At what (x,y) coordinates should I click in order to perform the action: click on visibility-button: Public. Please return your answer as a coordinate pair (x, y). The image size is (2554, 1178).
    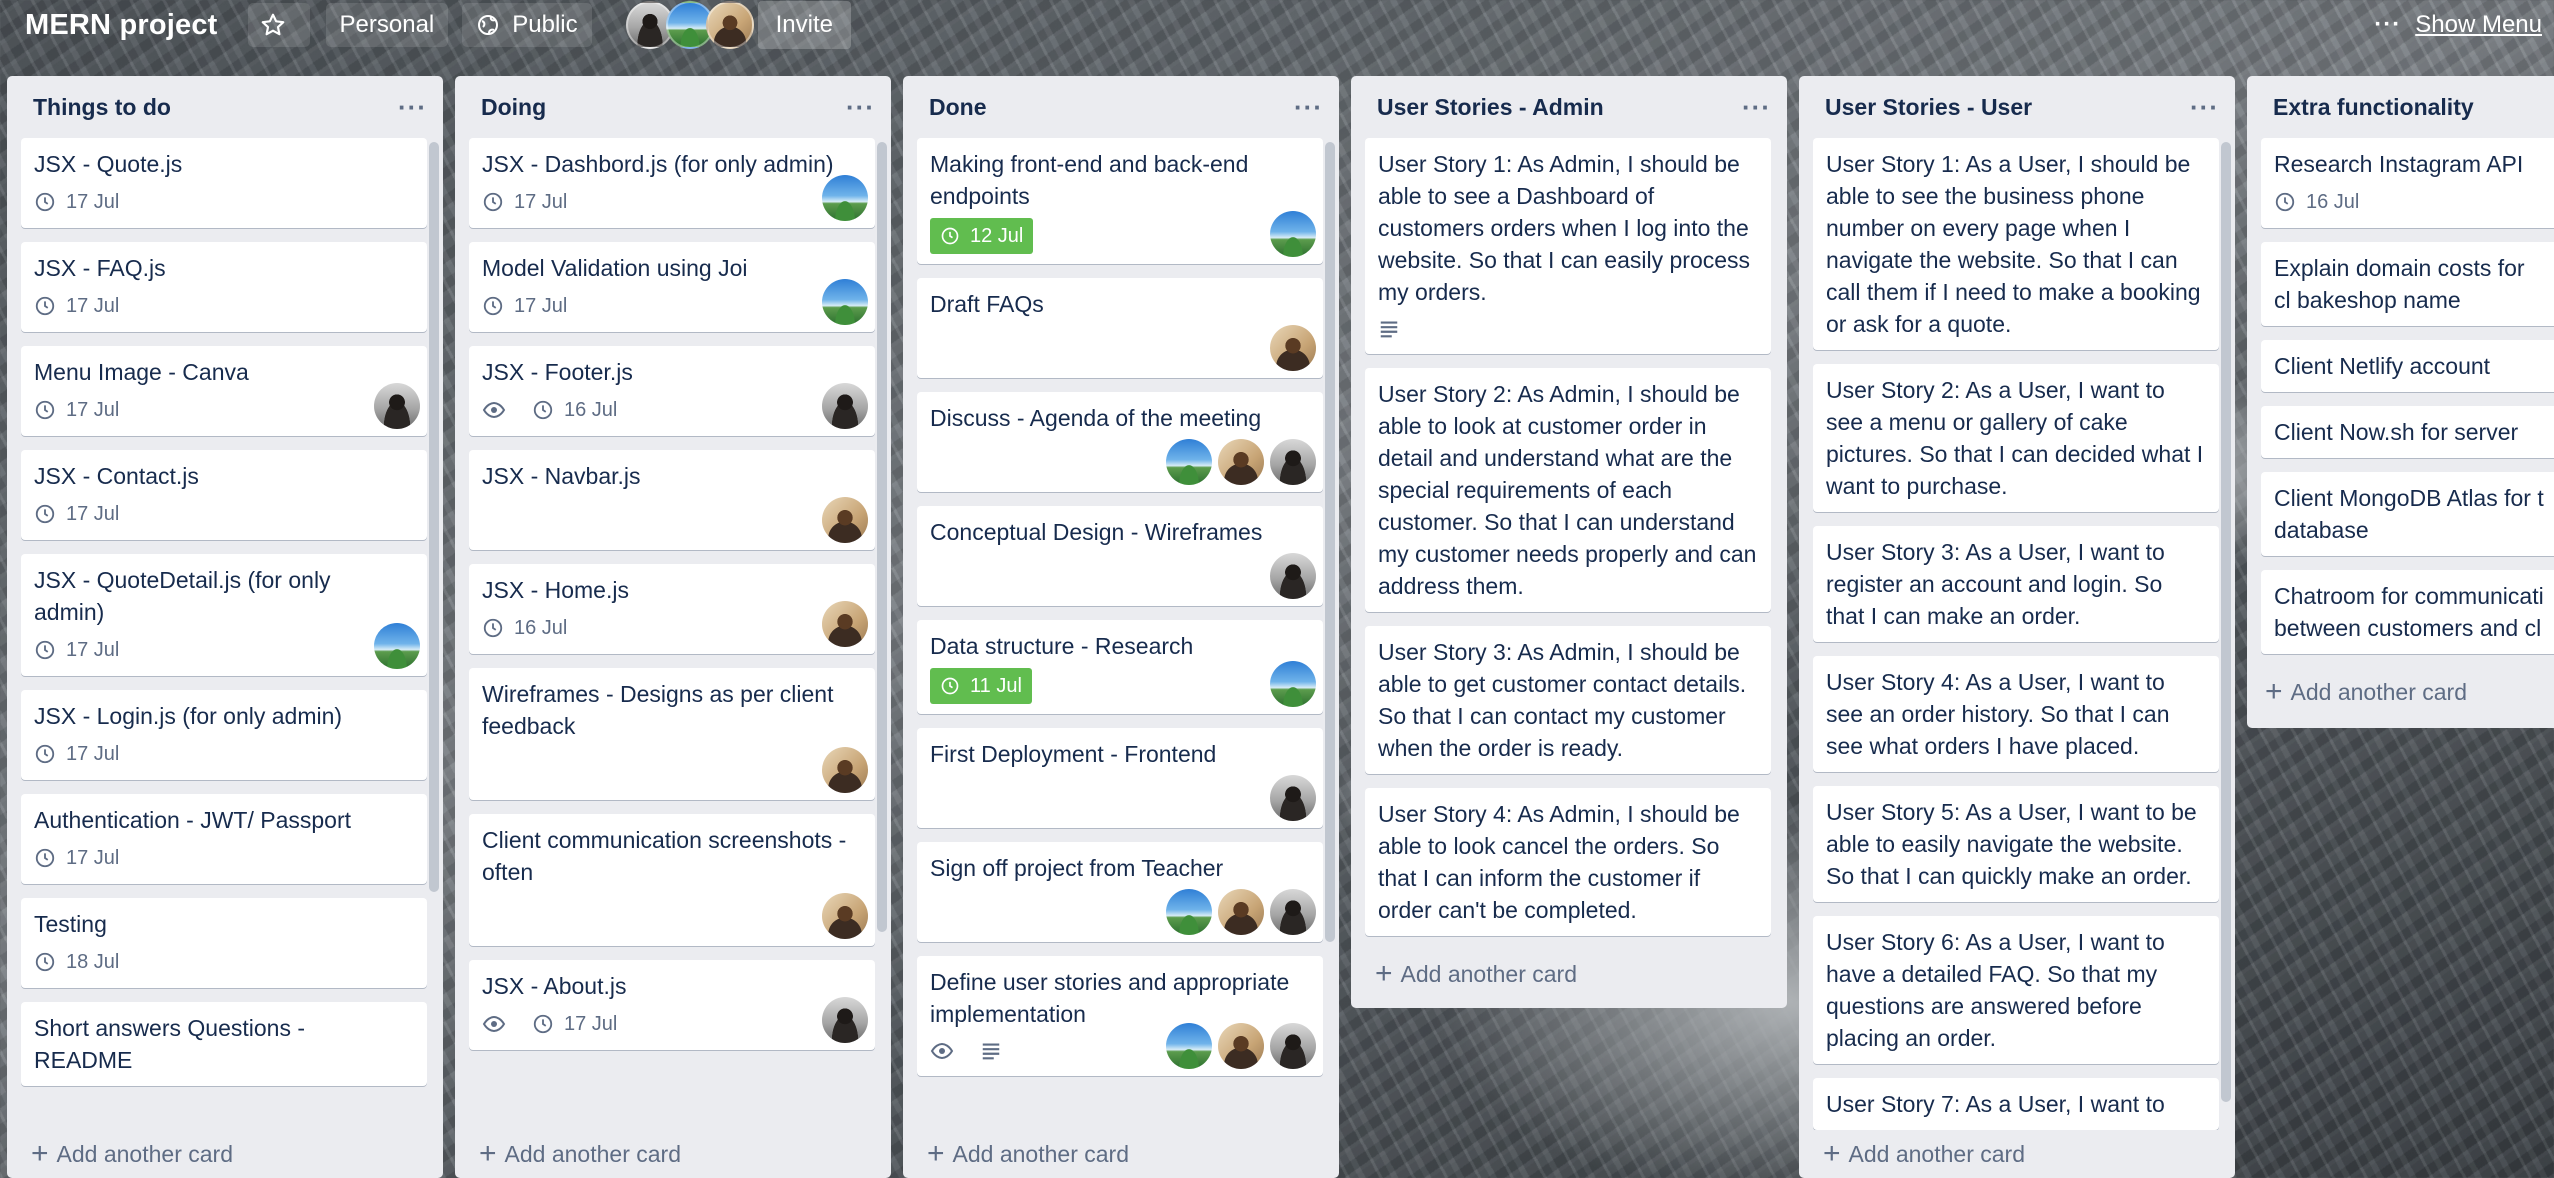
    Looking at the image, I should click on (527, 25).